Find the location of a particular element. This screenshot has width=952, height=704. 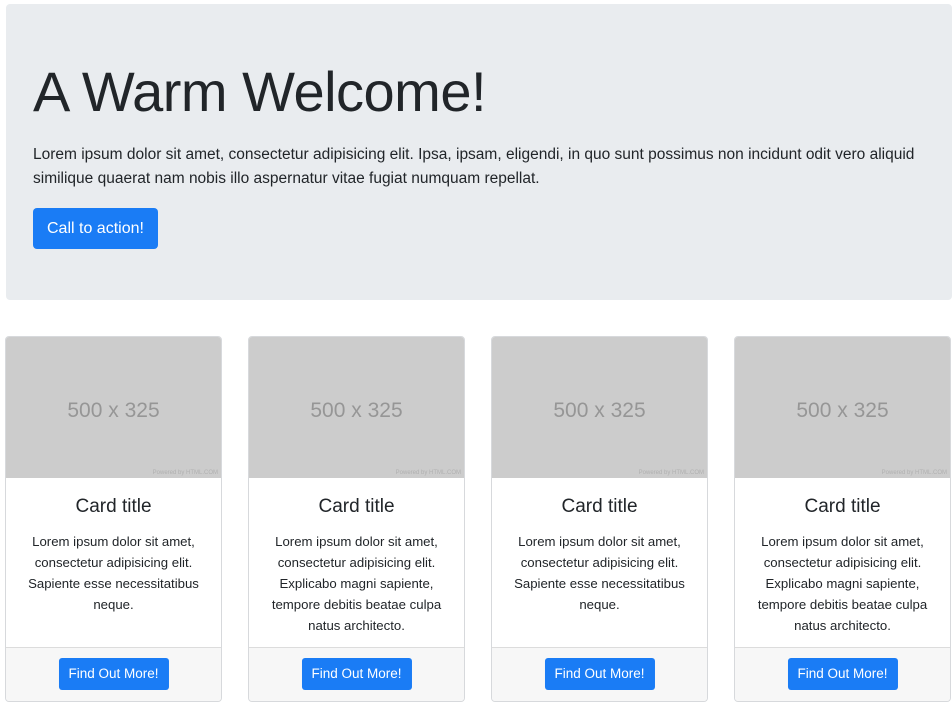

call-to-action-button: Call to action! is located at coordinates (95, 228).